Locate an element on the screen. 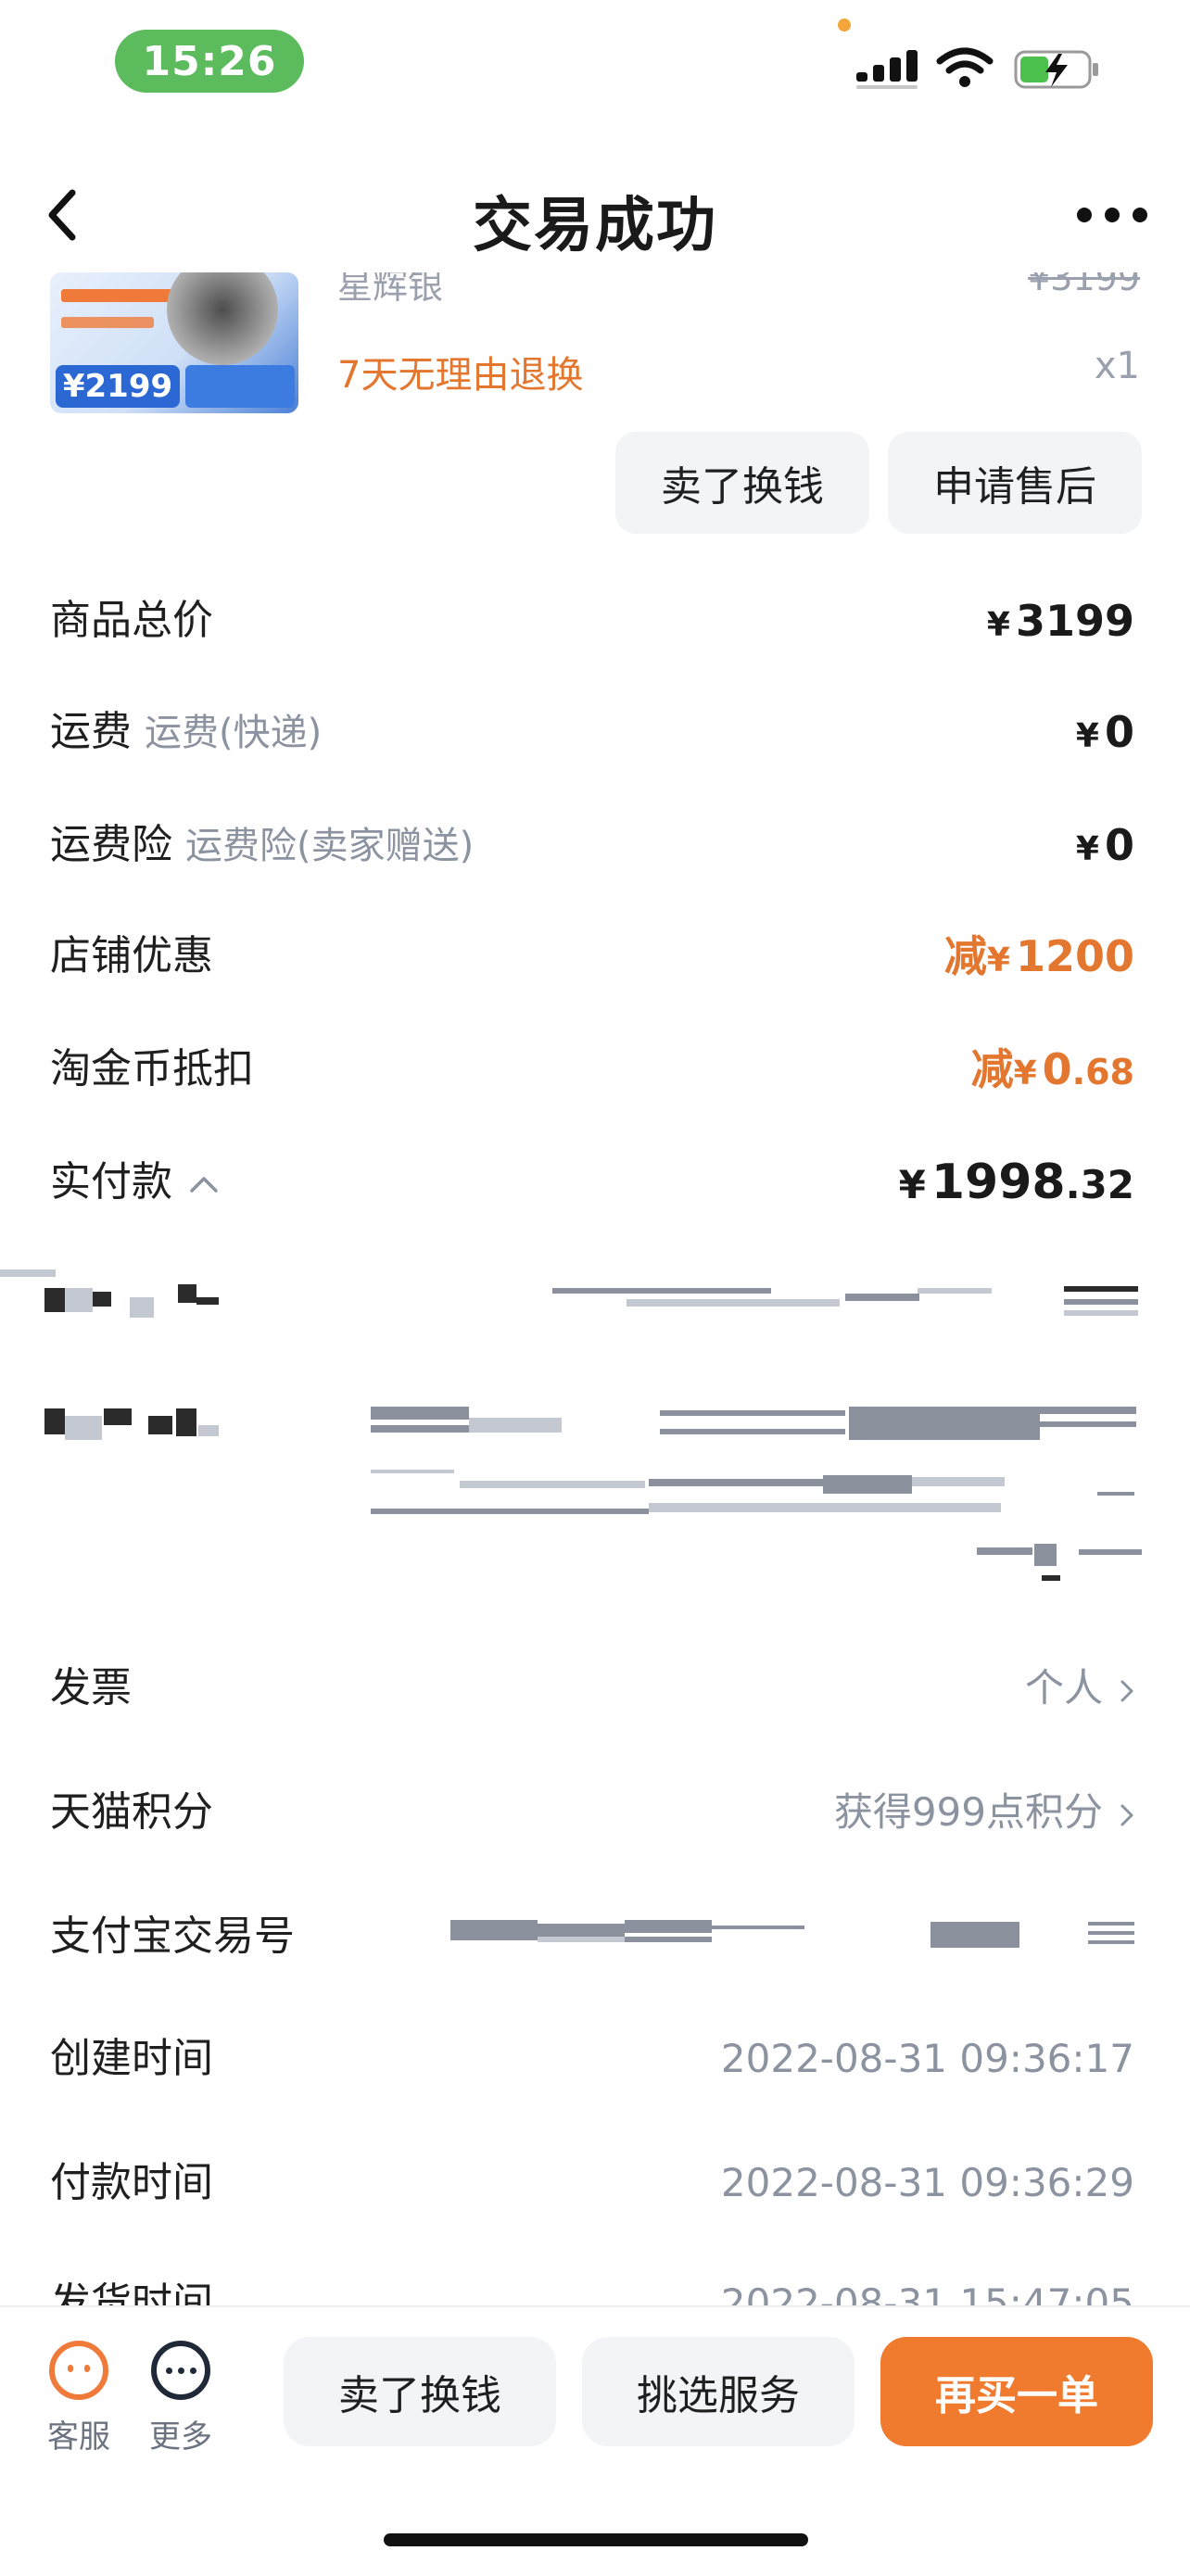  shipping-insurance-value: ¥0 is located at coordinates (1104, 845).